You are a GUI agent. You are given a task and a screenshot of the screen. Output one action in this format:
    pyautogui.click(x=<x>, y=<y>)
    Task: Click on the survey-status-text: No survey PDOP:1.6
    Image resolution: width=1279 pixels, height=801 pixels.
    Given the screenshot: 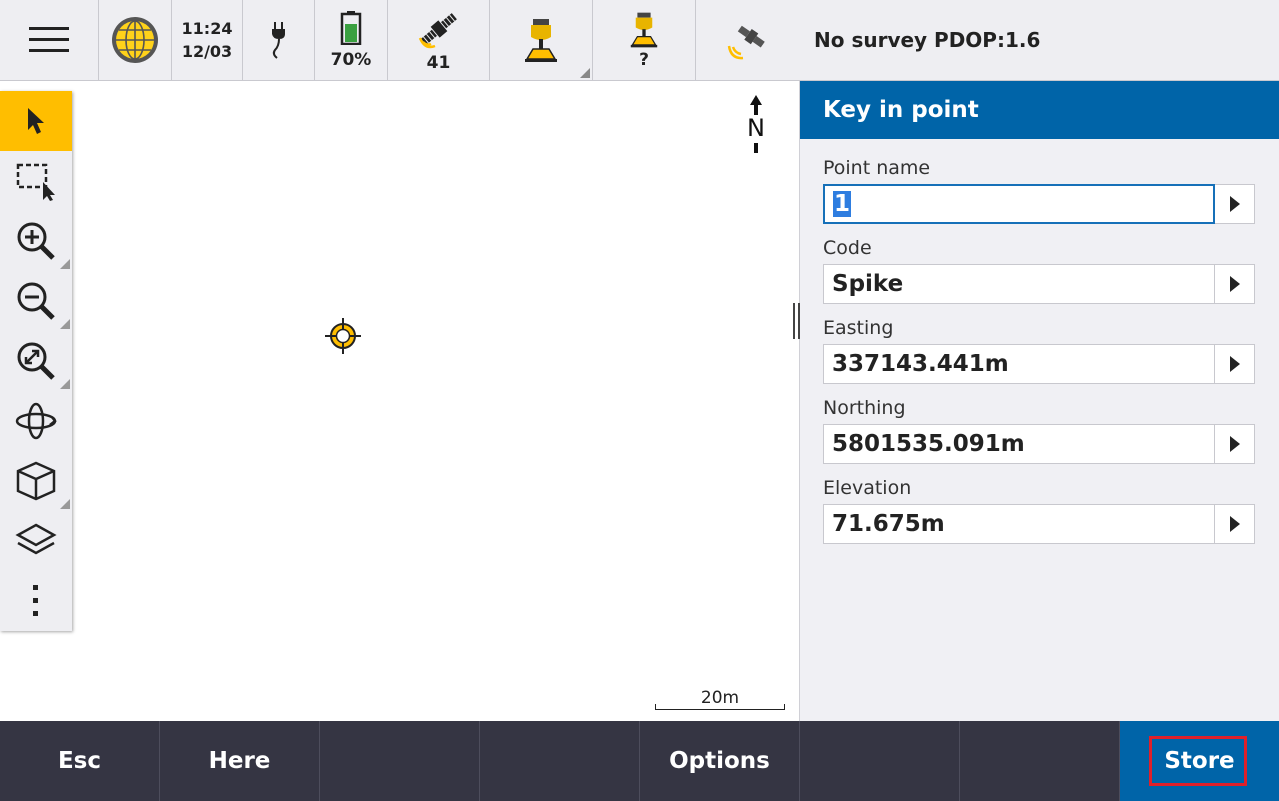 What is the action you would take?
    pyautogui.click(x=927, y=40)
    